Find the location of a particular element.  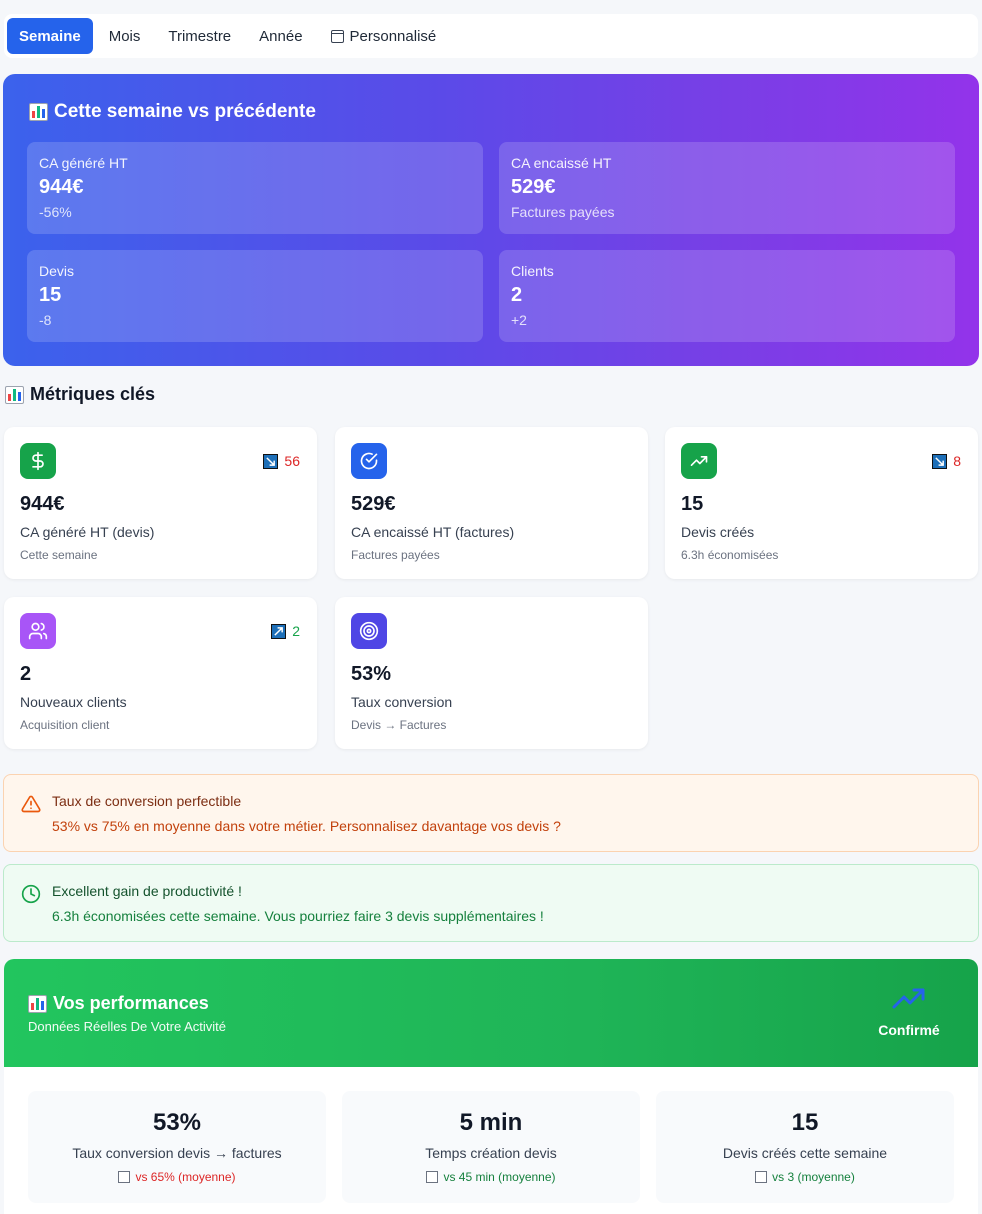

performance-subtitle: Données Réelles De Votre Activité is located at coordinates (127, 1026).